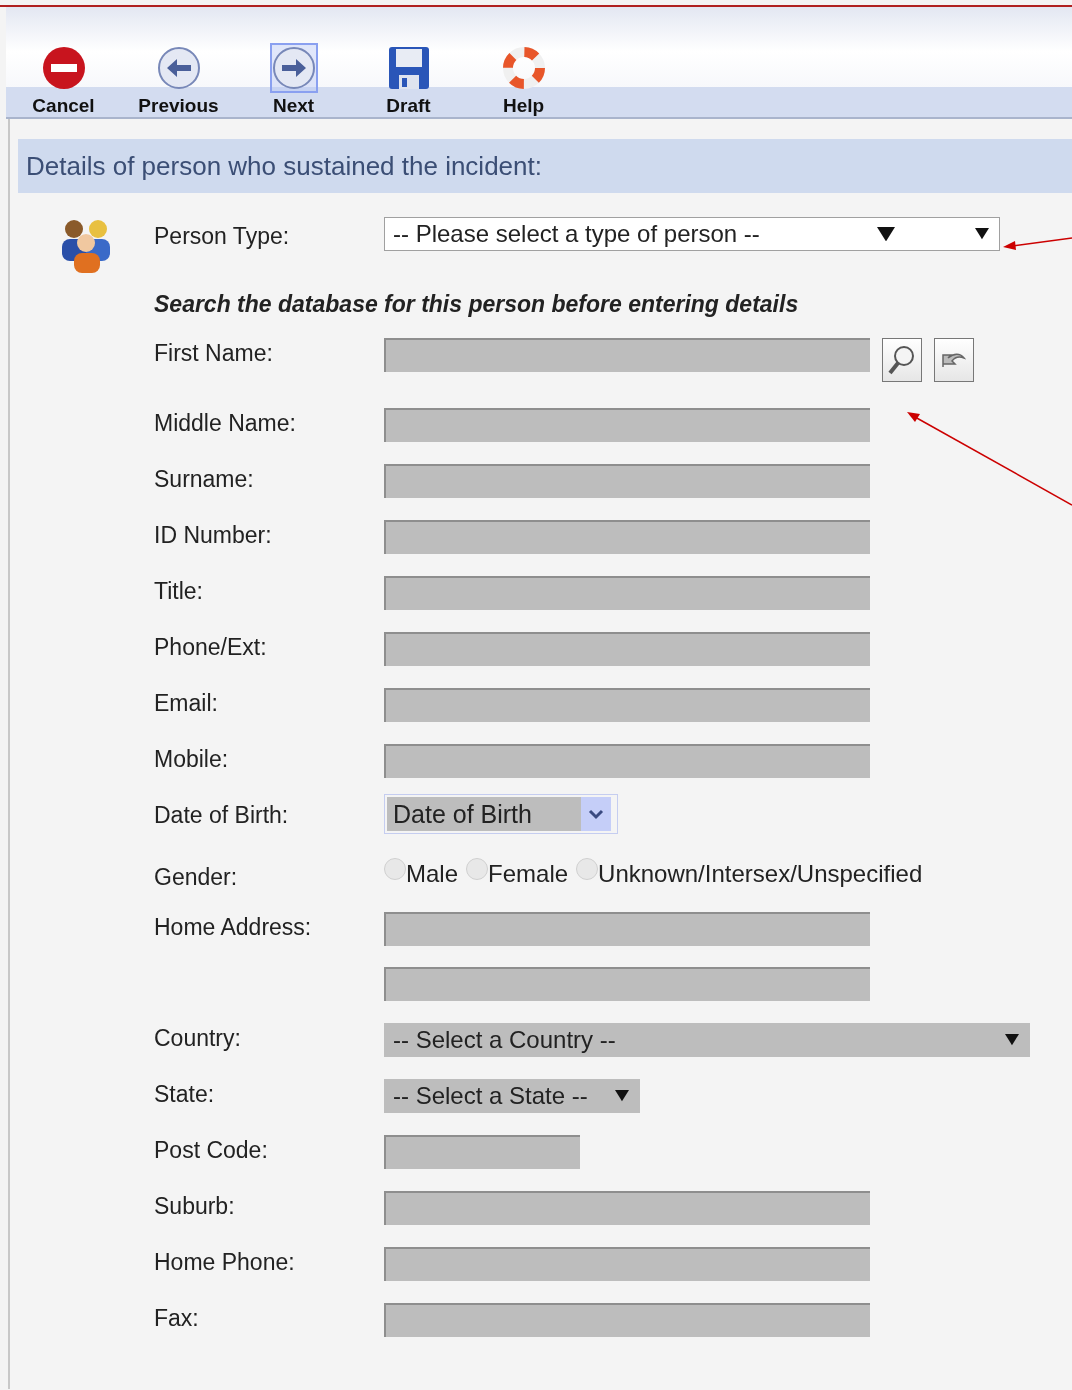 The height and width of the screenshot is (1390, 1072). What do you see at coordinates (211, 1150) in the screenshot?
I see `field-label: Post Code:` at bounding box center [211, 1150].